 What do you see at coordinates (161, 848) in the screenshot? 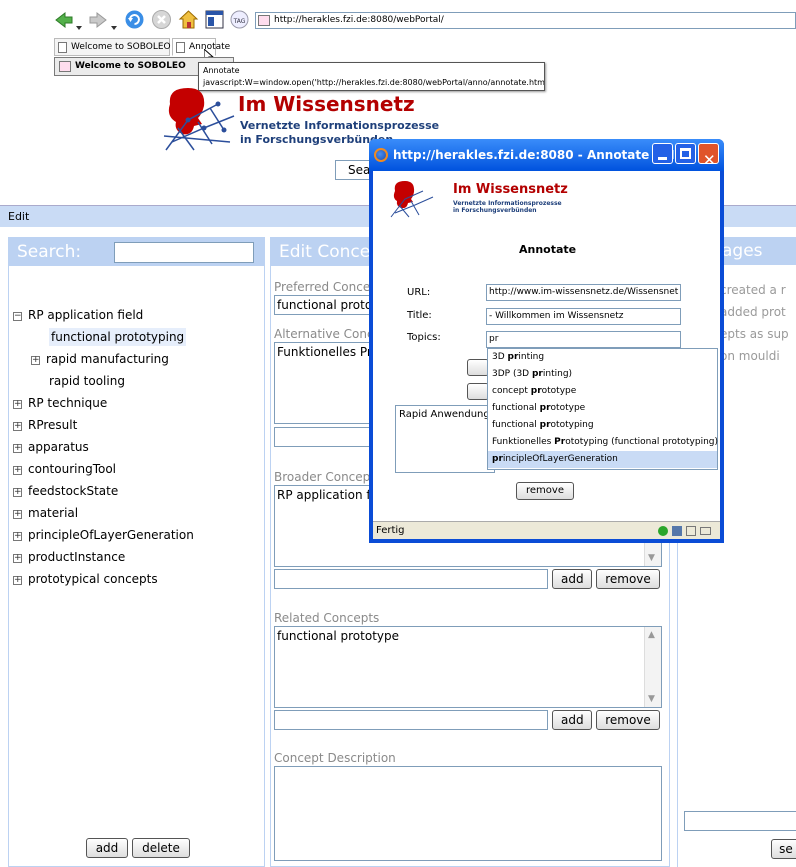
I see `delete-concept-button: delete` at bounding box center [161, 848].